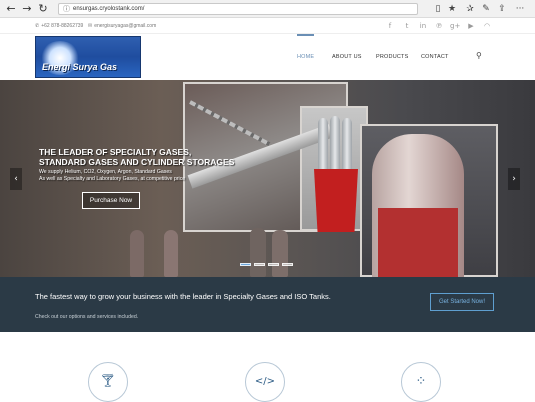 Image resolution: width=535 pixels, height=402 pixels. Describe the element at coordinates (392, 57) in the screenshot. I see `nav-products: PRODUCTS` at that location.